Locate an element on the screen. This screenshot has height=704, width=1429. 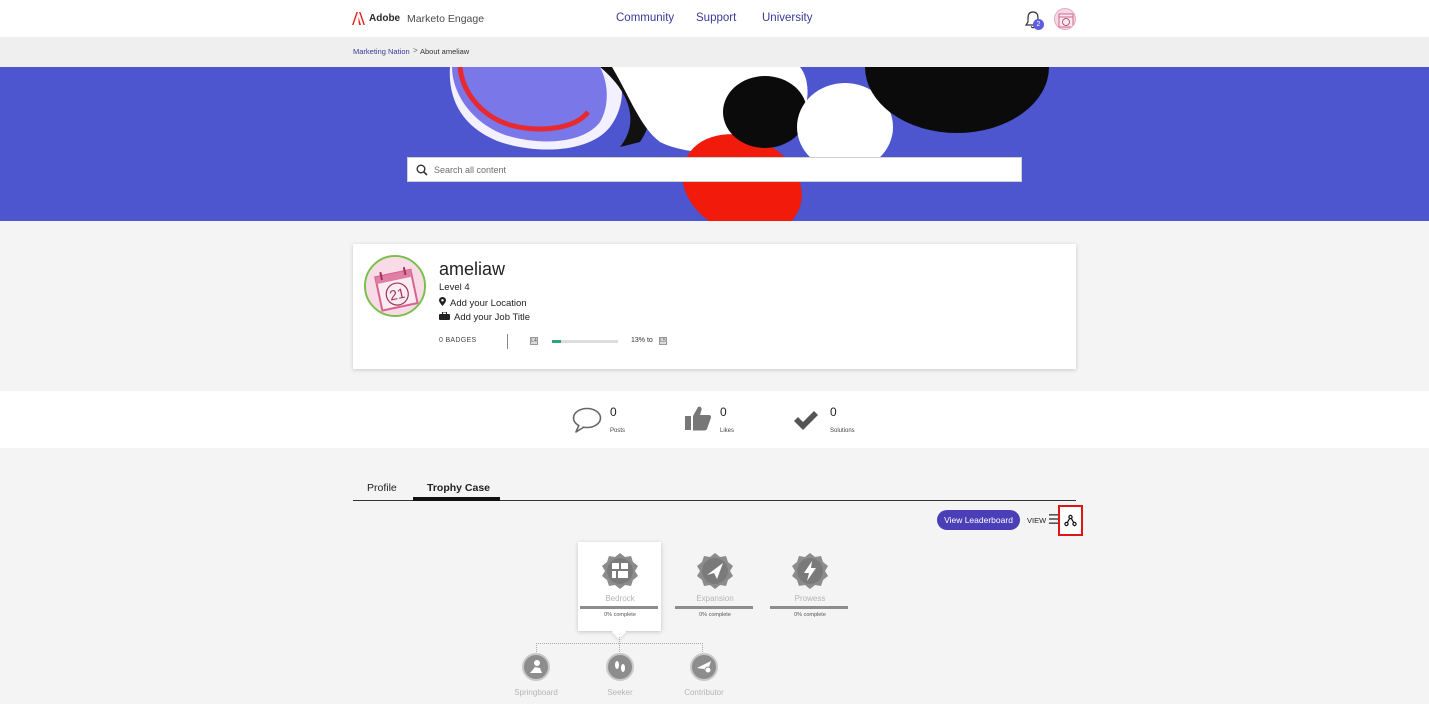
tree-view-icon is located at coordinates (1070, 520).